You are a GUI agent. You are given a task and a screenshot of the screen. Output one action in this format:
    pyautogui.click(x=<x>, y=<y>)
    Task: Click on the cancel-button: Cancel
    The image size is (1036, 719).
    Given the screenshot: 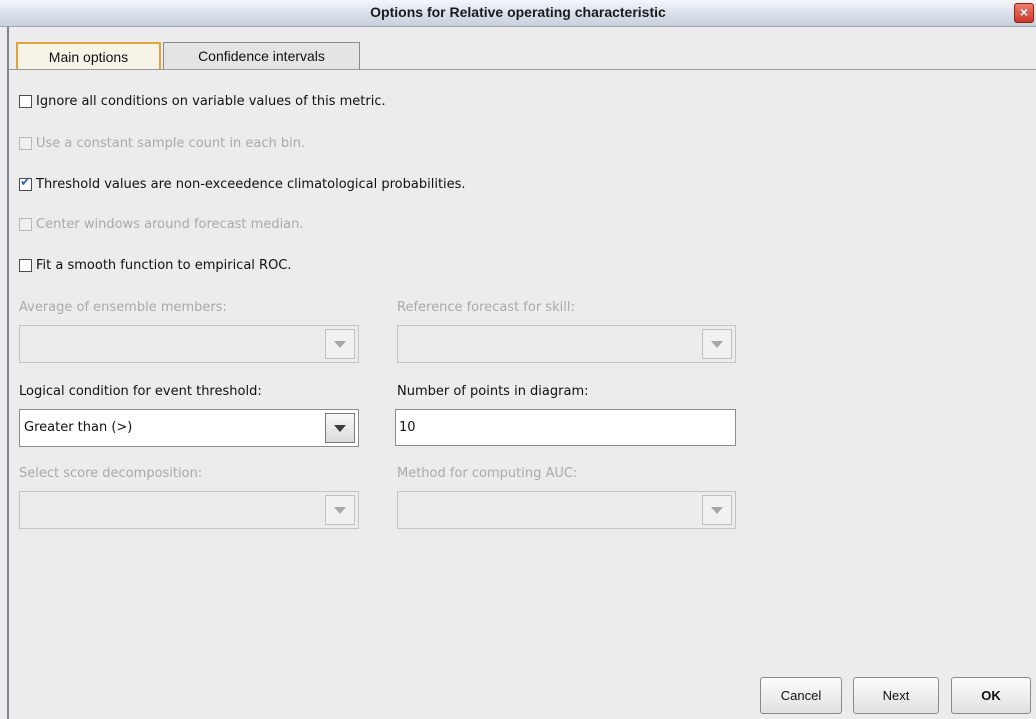 What is the action you would take?
    pyautogui.click(x=801, y=695)
    